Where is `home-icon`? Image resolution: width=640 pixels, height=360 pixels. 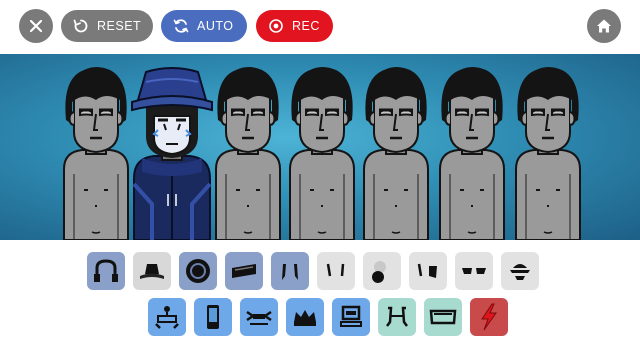
home-icon is located at coordinates (604, 26).